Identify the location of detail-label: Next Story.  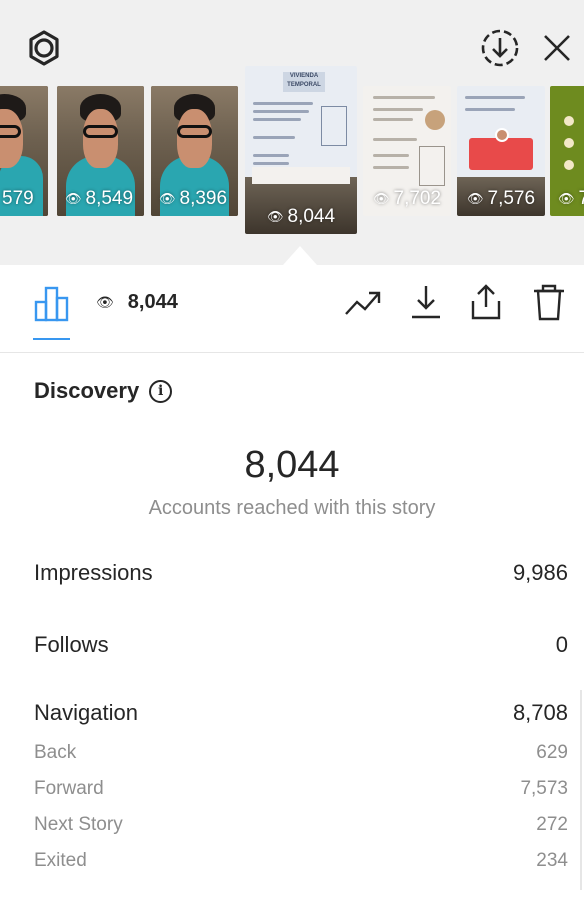
(78, 824).